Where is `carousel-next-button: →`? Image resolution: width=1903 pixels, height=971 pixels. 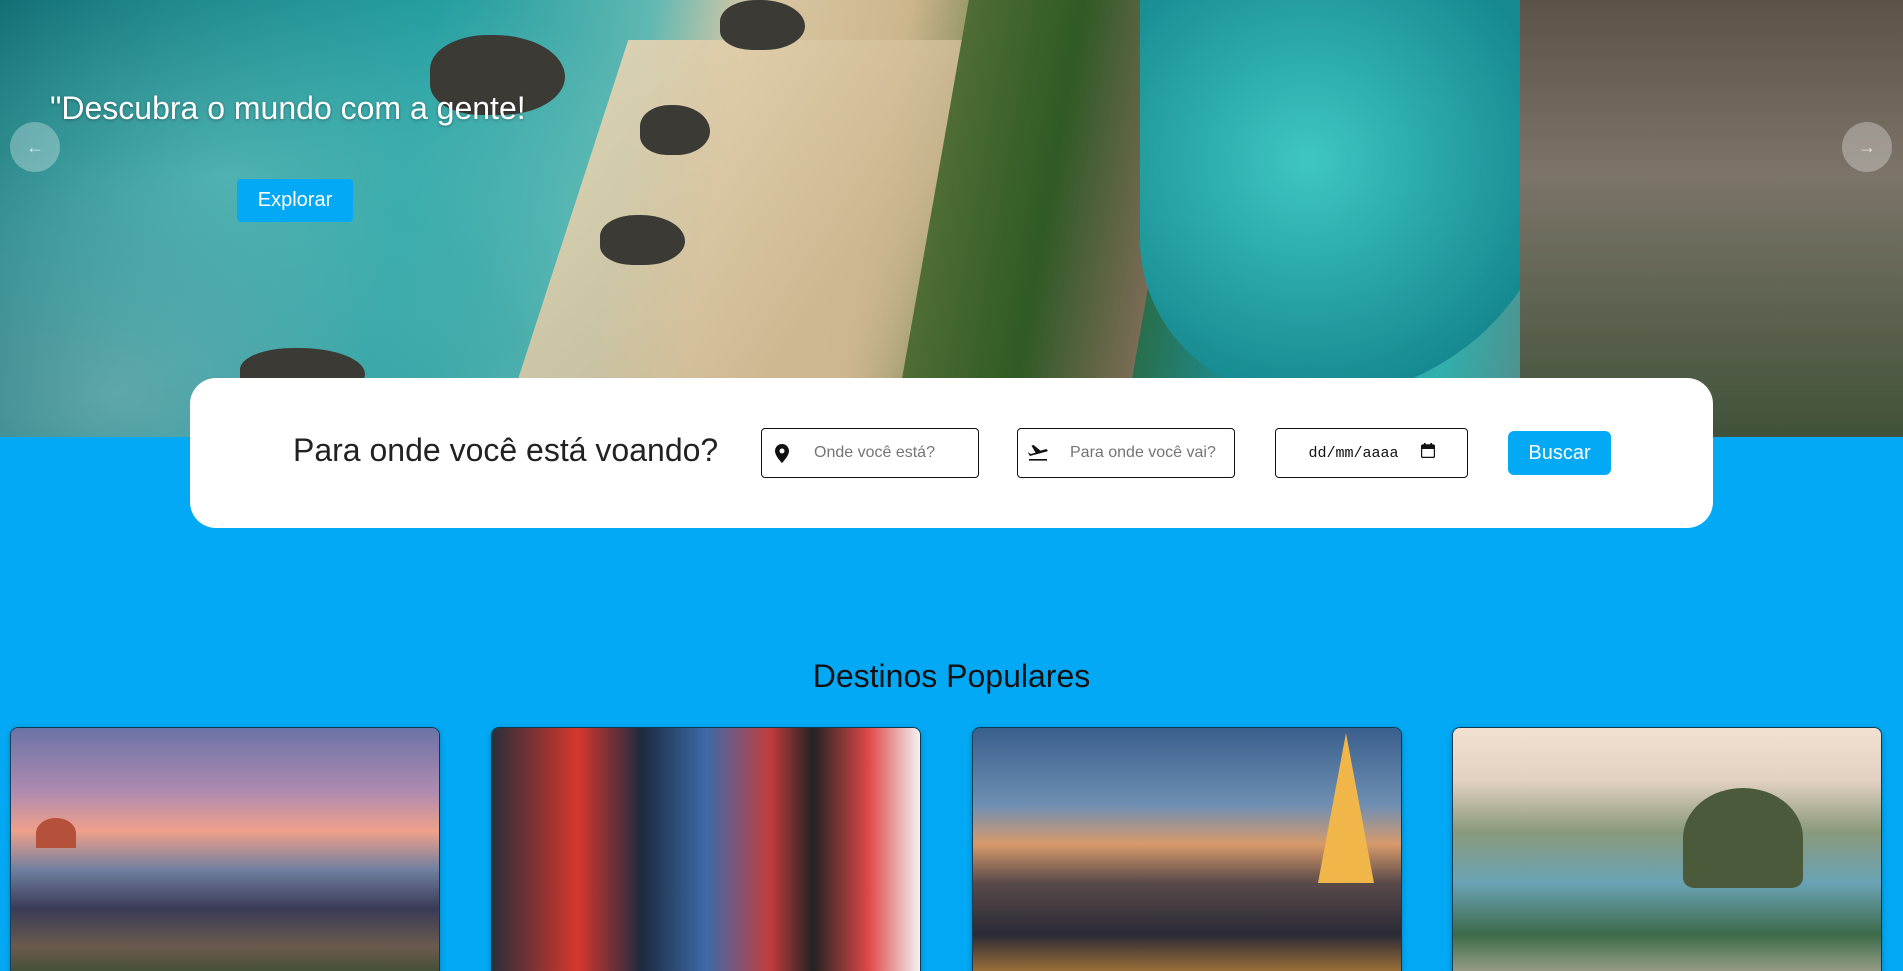 carousel-next-button: → is located at coordinates (1867, 147).